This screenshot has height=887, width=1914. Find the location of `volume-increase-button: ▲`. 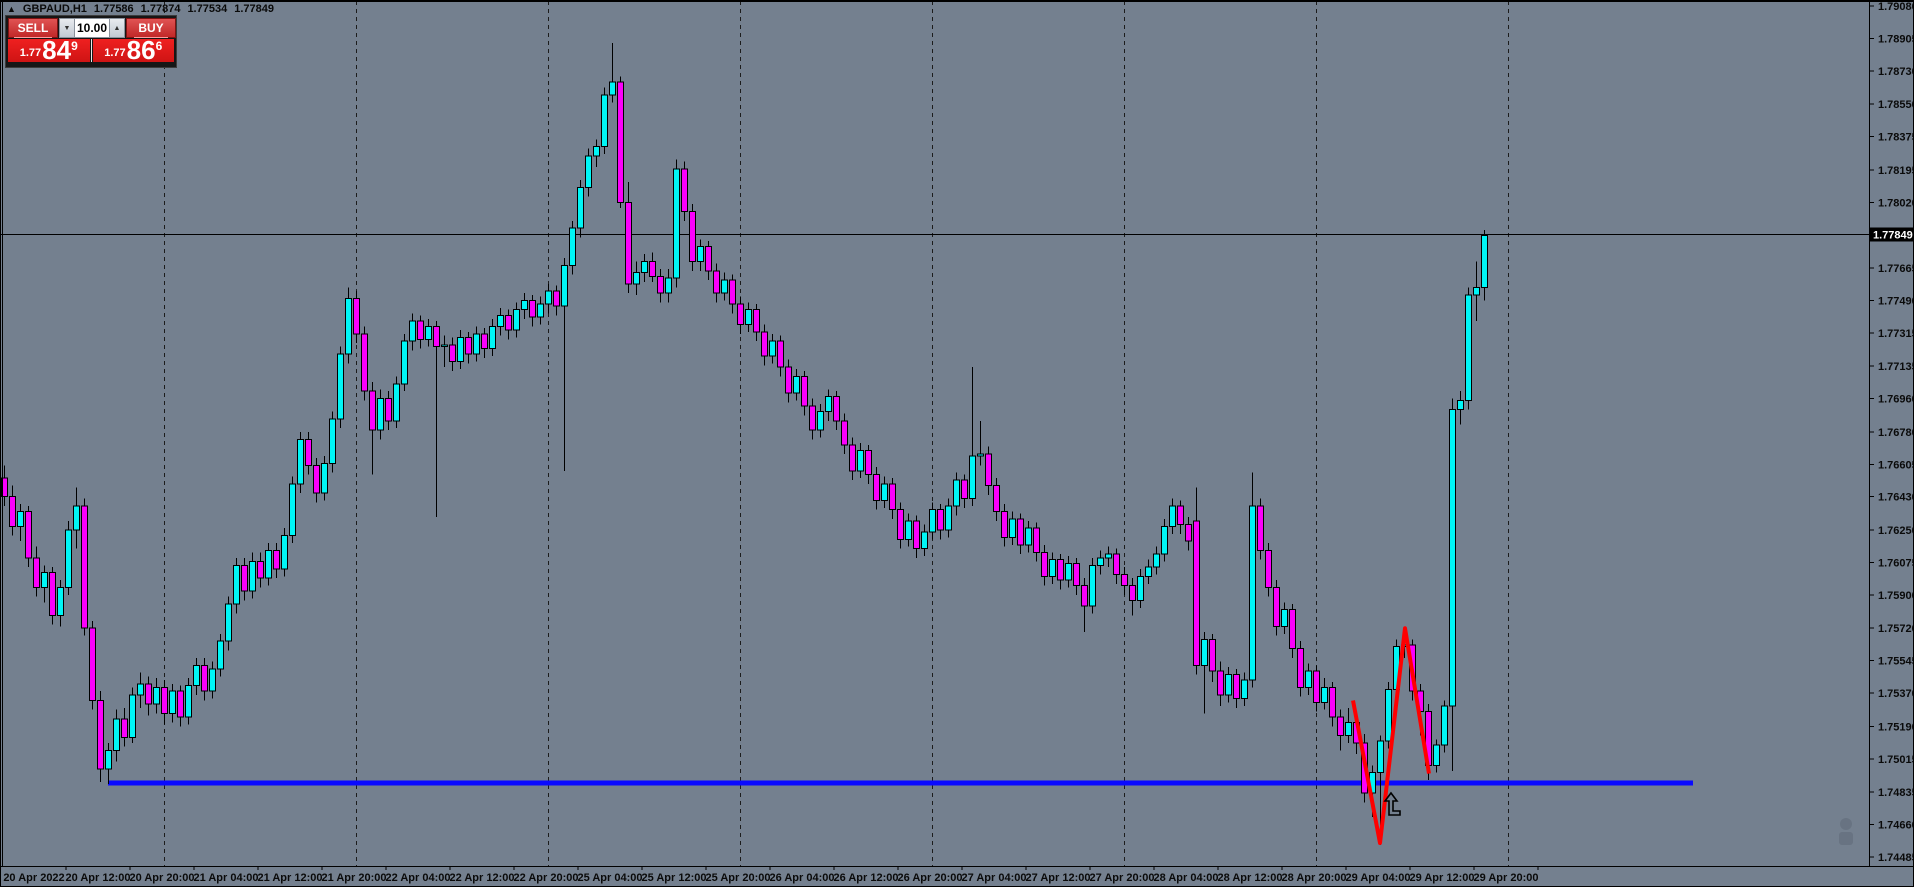

volume-increase-button: ▲ is located at coordinates (117, 28).